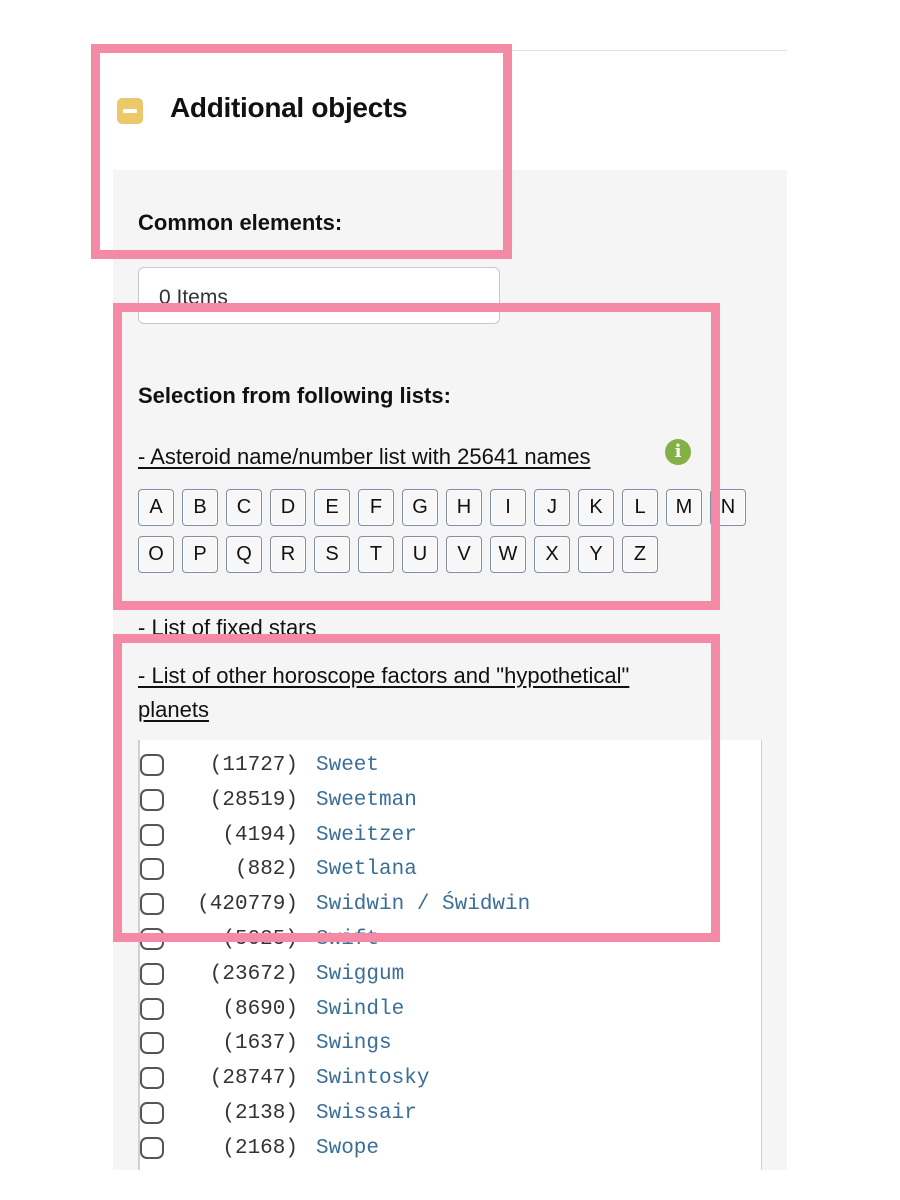 The height and width of the screenshot is (1200, 900). I want to click on asteroid-name: Swings, so click(354, 1043).